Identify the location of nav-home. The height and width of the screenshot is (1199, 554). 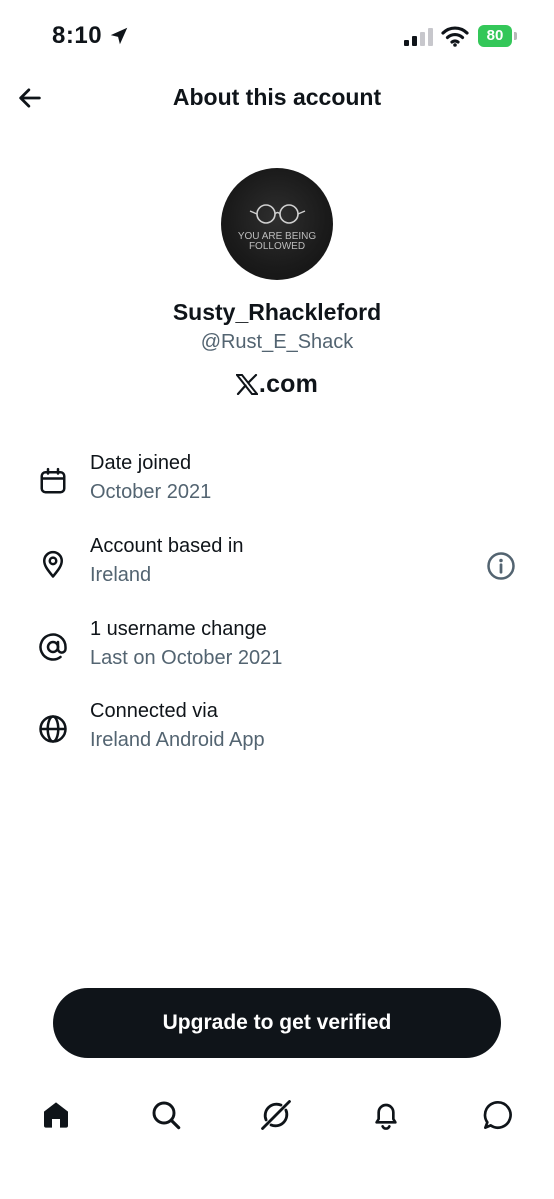
(56, 1115).